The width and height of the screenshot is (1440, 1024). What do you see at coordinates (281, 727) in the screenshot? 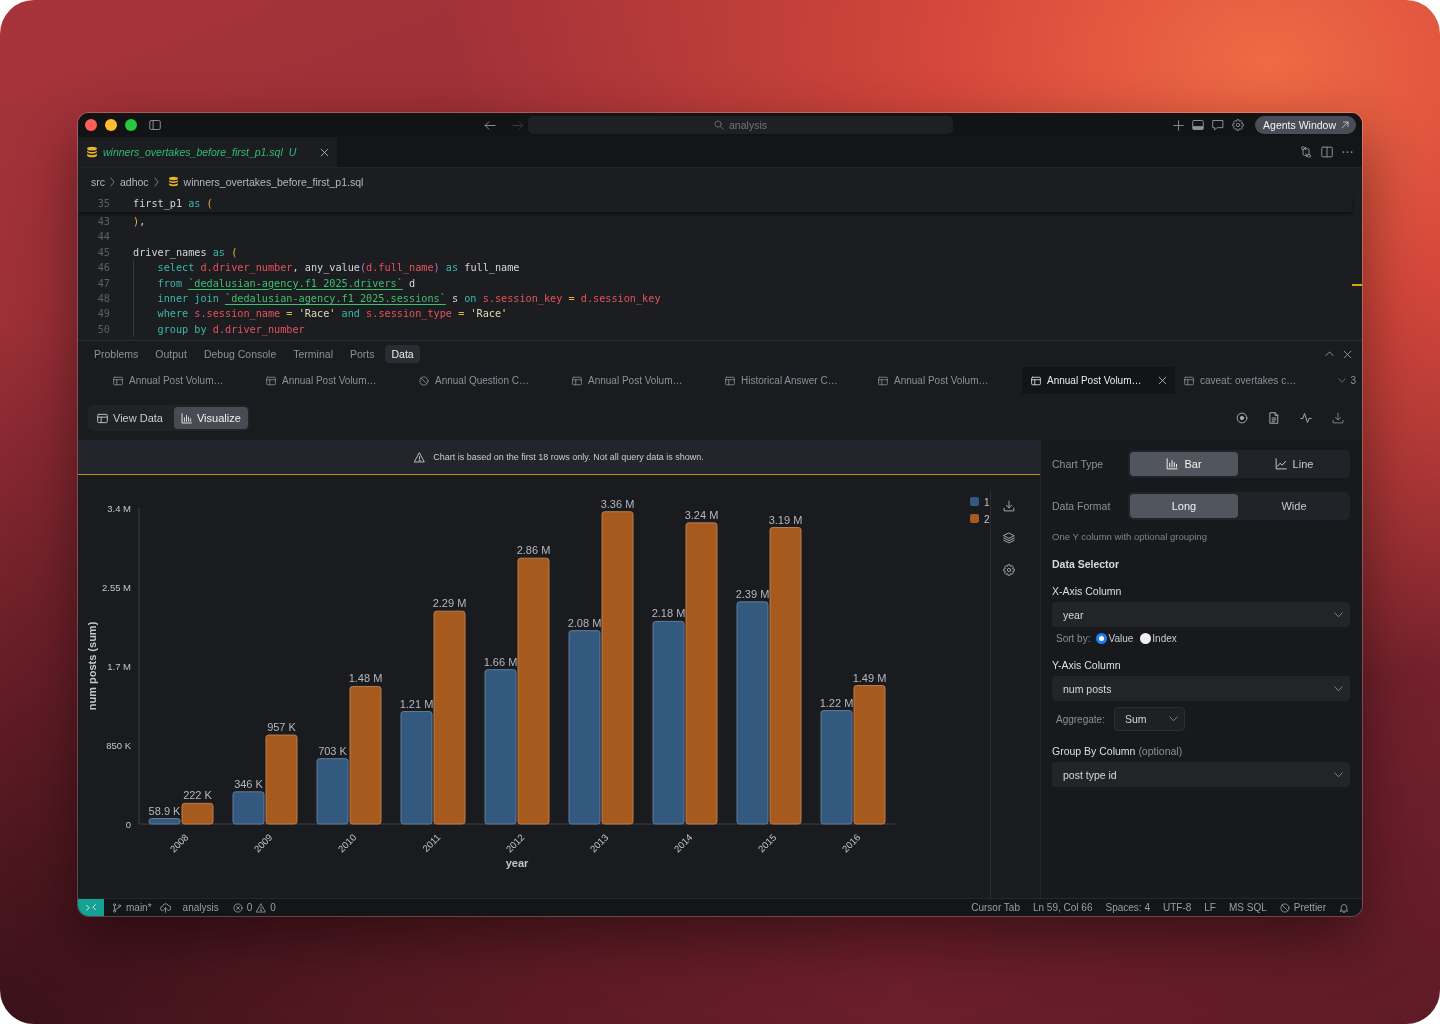
I see `data-label: 957 K` at bounding box center [281, 727].